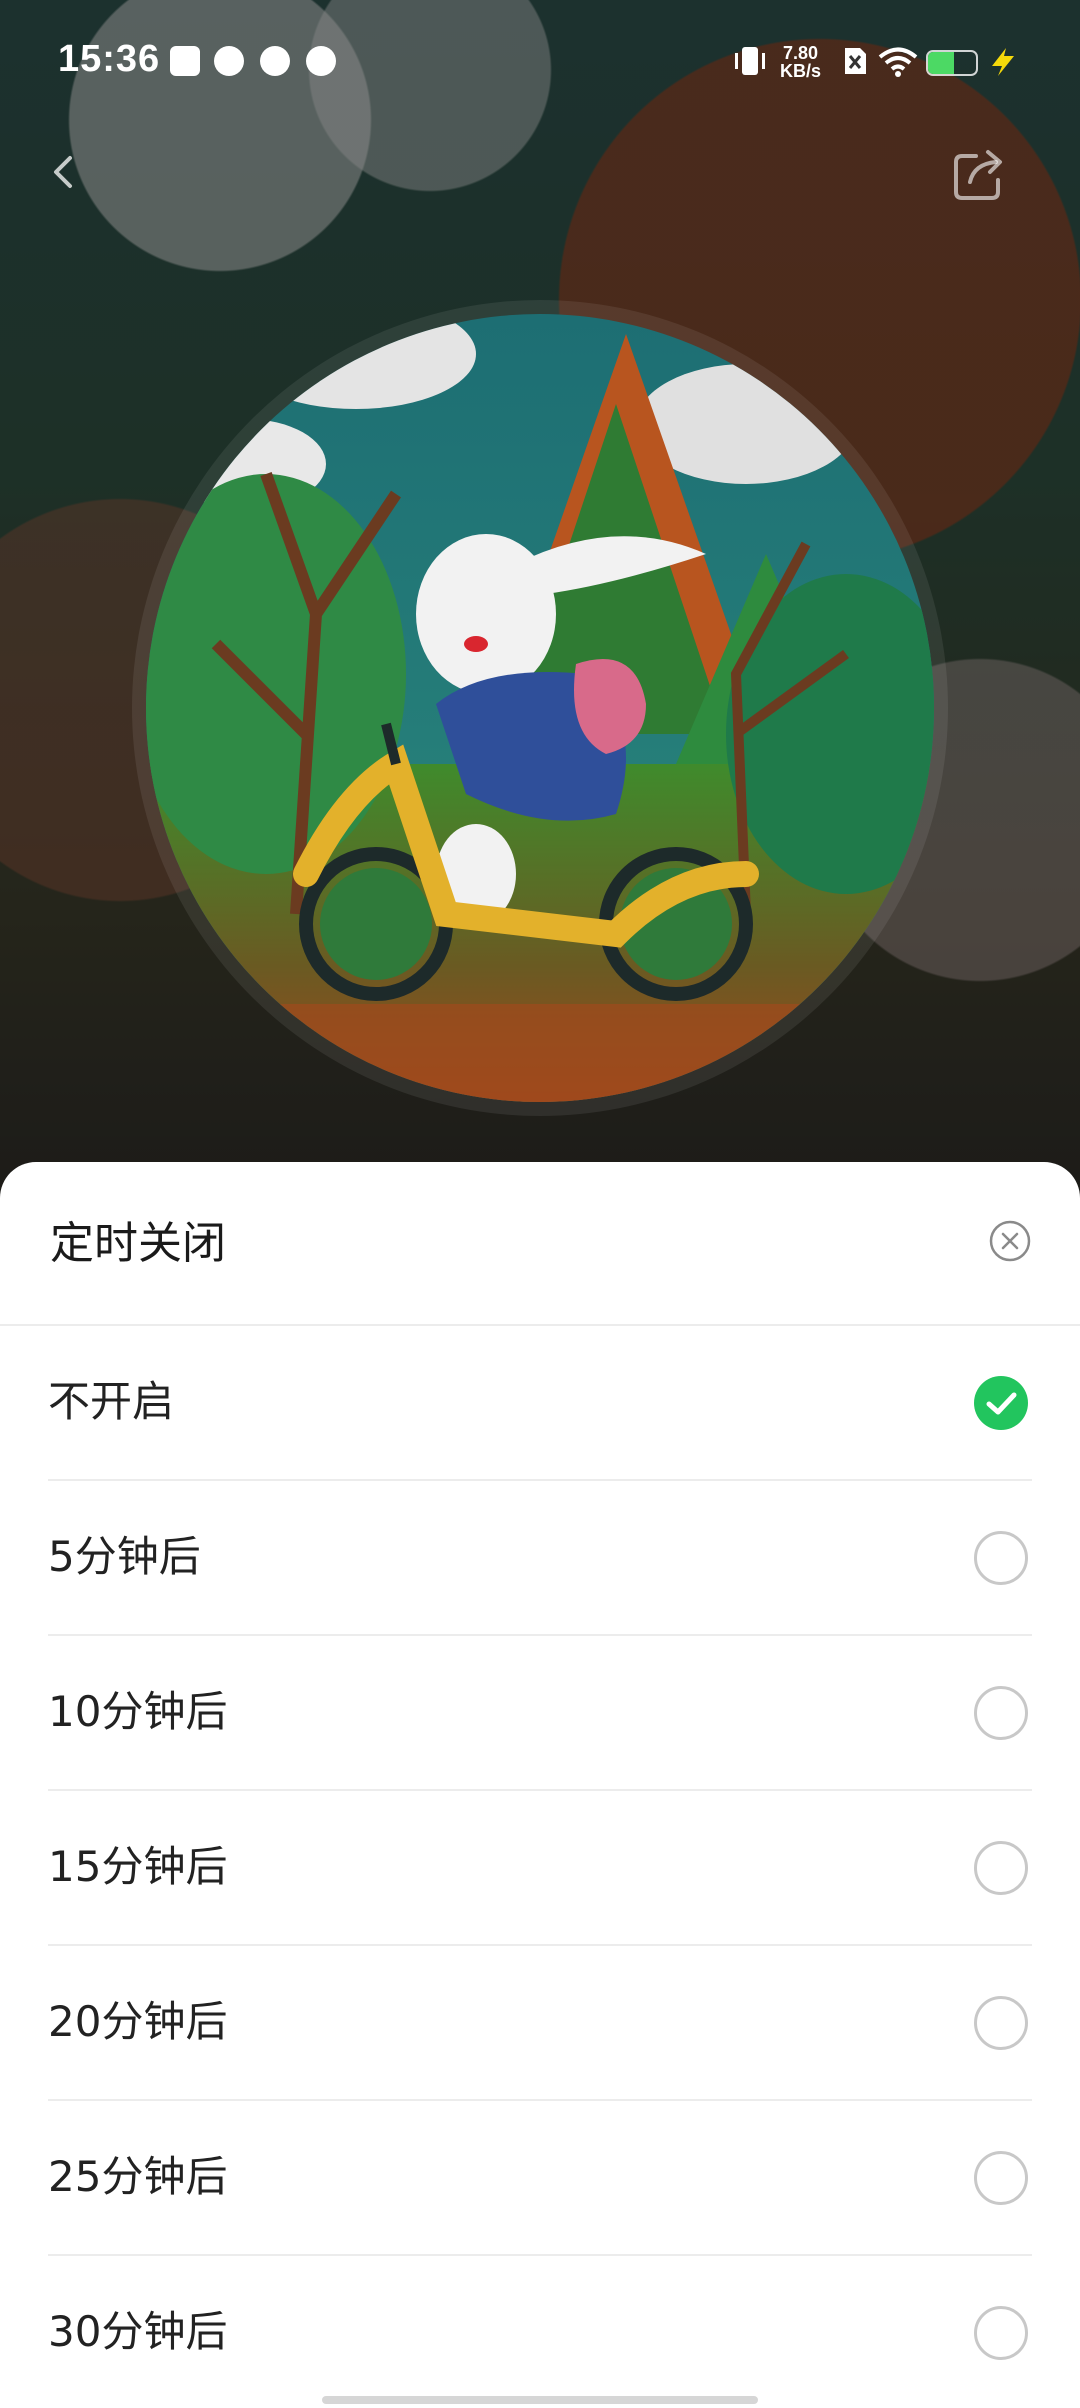 Image resolution: width=1080 pixels, height=2408 pixels. What do you see at coordinates (111, 1401) in the screenshot?
I see `timer-option-label: 不开启` at bounding box center [111, 1401].